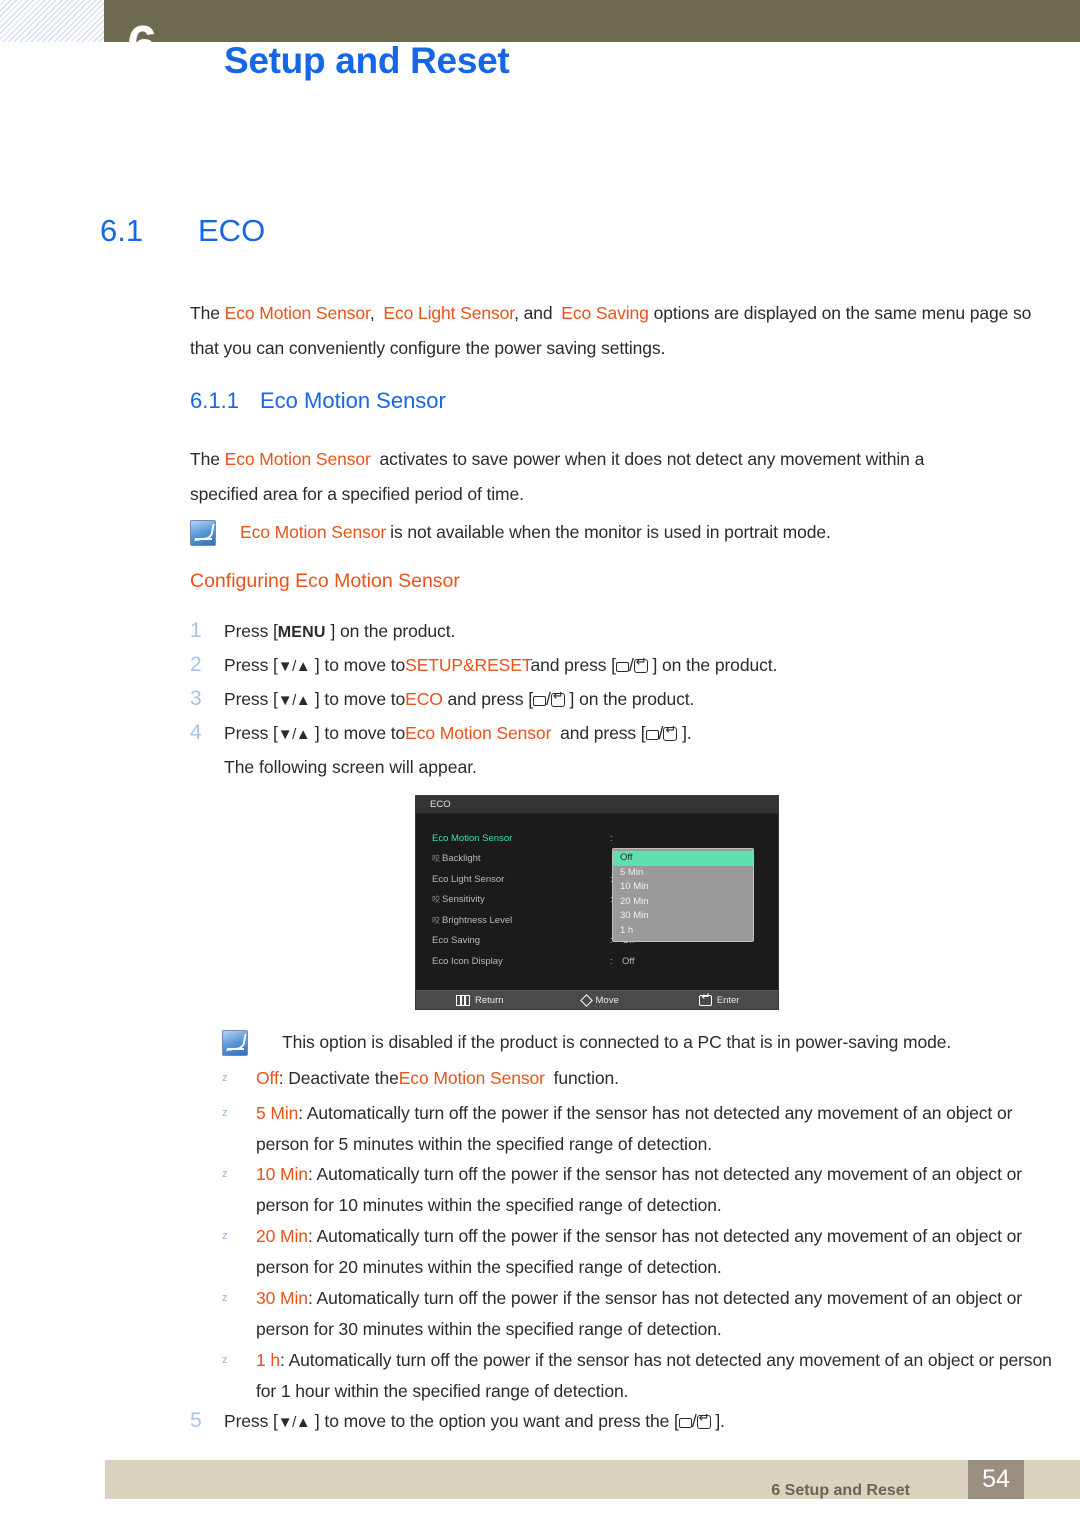 The image size is (1080, 1527). I want to click on step-item: 1 Press [MENU ] on the product., so click(590, 632).